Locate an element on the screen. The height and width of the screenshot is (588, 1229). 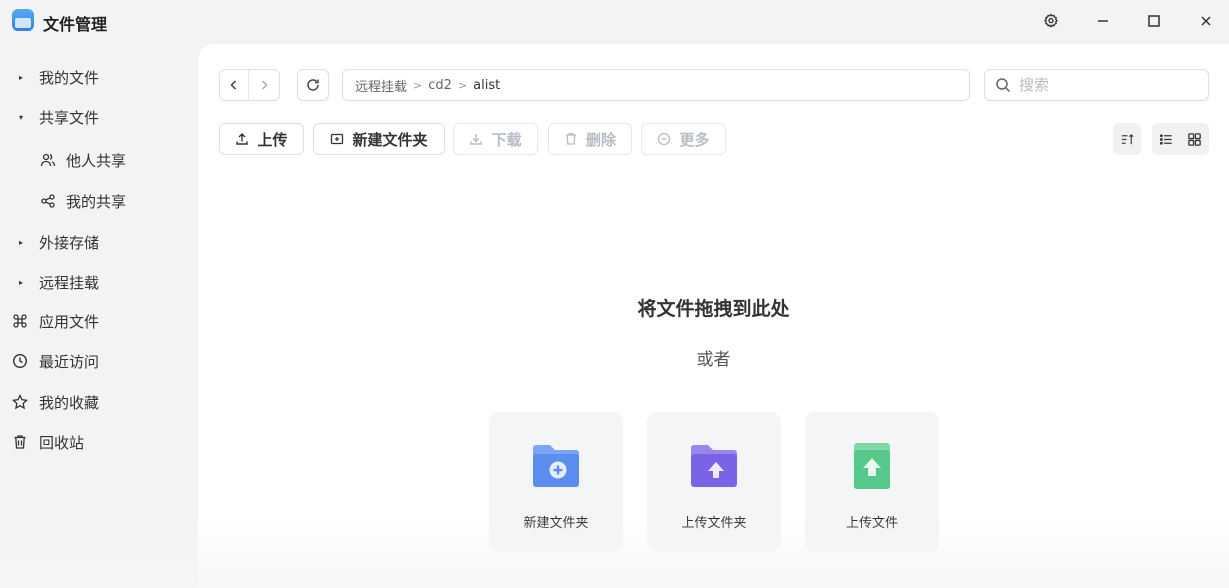
sidebar-item-label: 他人共享 is located at coordinates (96, 160).